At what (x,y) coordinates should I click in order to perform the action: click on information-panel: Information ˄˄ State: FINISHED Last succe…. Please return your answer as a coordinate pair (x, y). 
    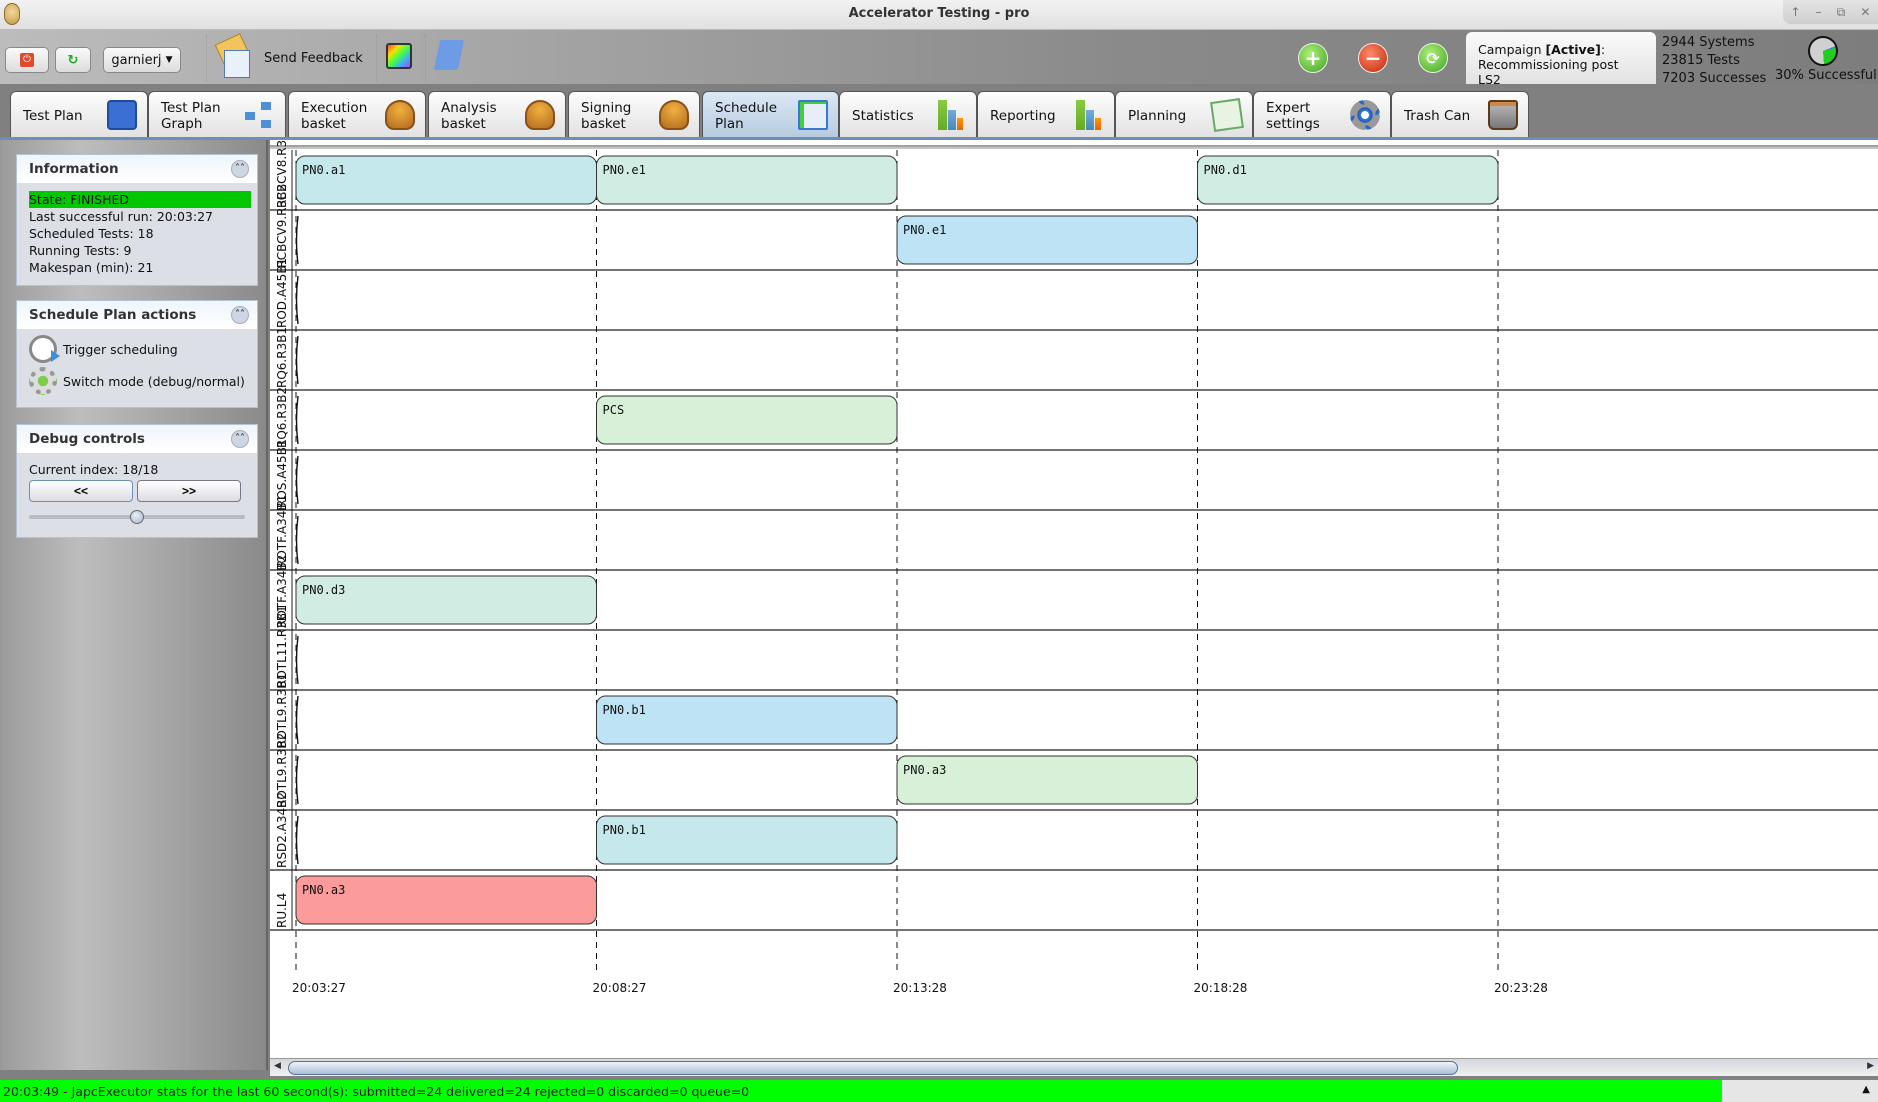
    Looking at the image, I should click on (137, 220).